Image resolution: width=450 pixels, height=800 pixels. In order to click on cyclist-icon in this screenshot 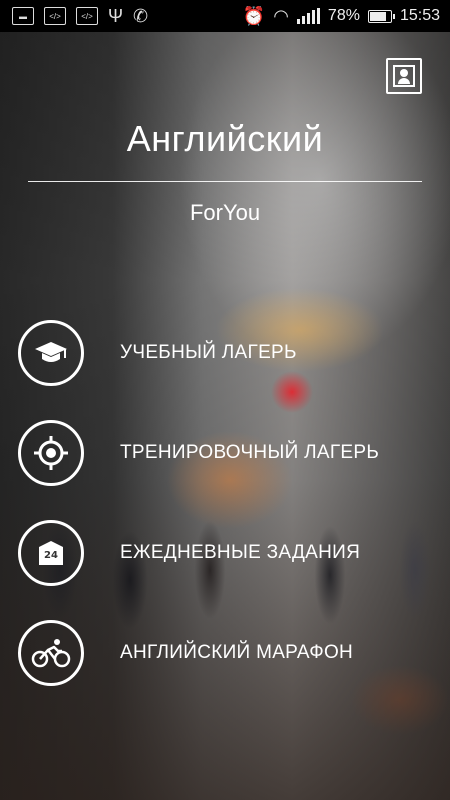, I will do `click(51, 653)`.